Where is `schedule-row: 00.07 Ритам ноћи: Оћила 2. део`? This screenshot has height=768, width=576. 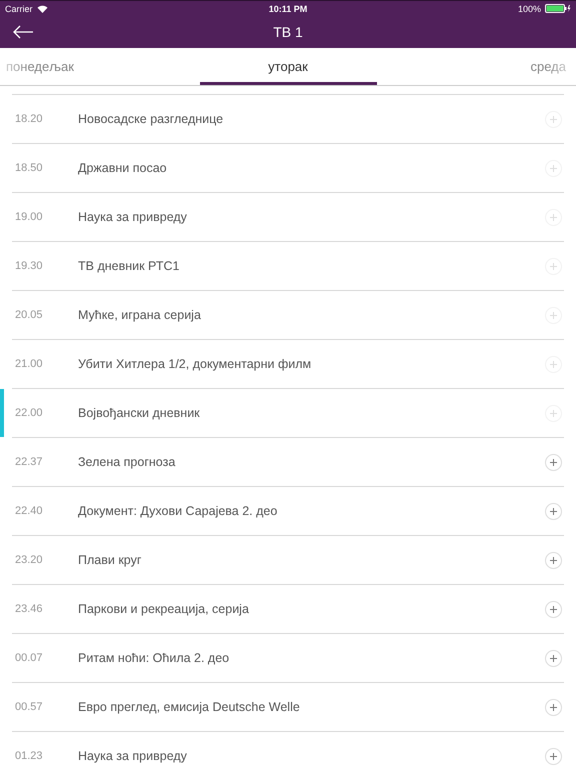
schedule-row: 00.07 Ритам ноћи: Оћила 2. део is located at coordinates (288, 657).